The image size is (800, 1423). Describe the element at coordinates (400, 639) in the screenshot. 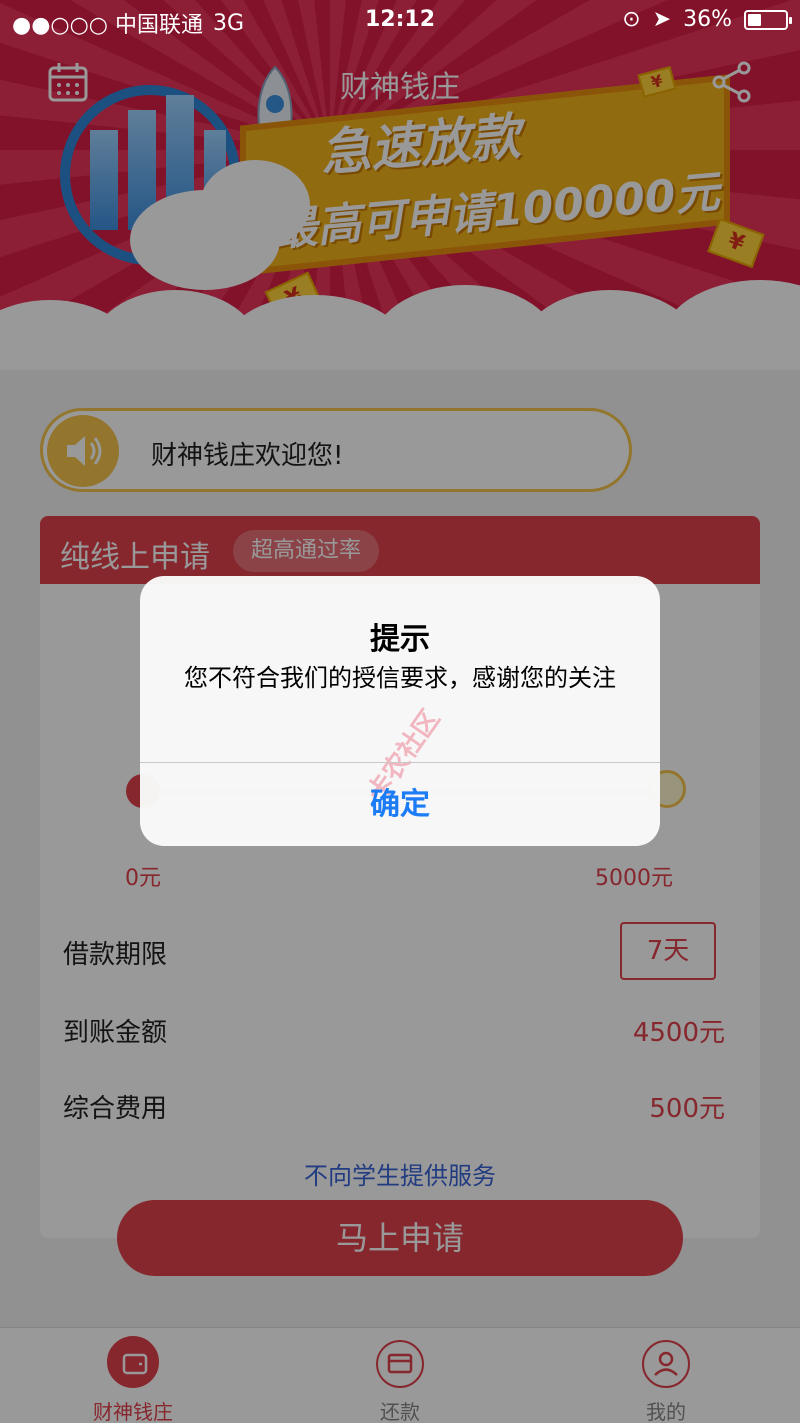

I see `alert-title: 提示` at that location.